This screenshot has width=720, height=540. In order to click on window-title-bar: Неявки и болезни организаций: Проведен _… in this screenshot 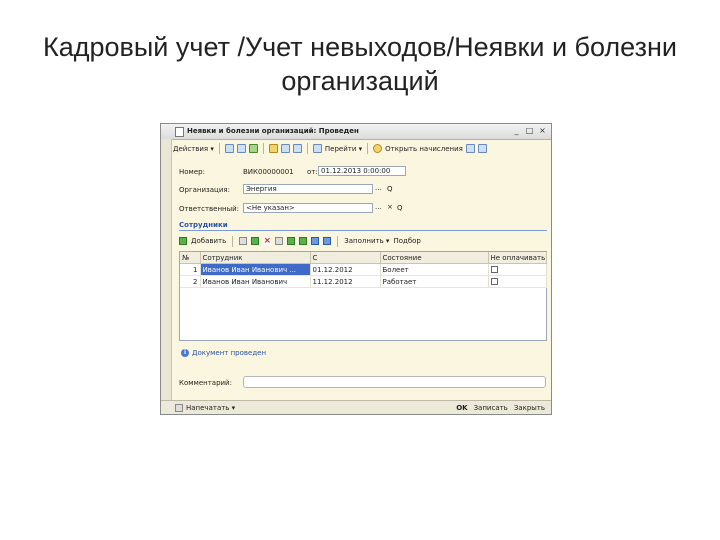, I will do `click(356, 132)`.